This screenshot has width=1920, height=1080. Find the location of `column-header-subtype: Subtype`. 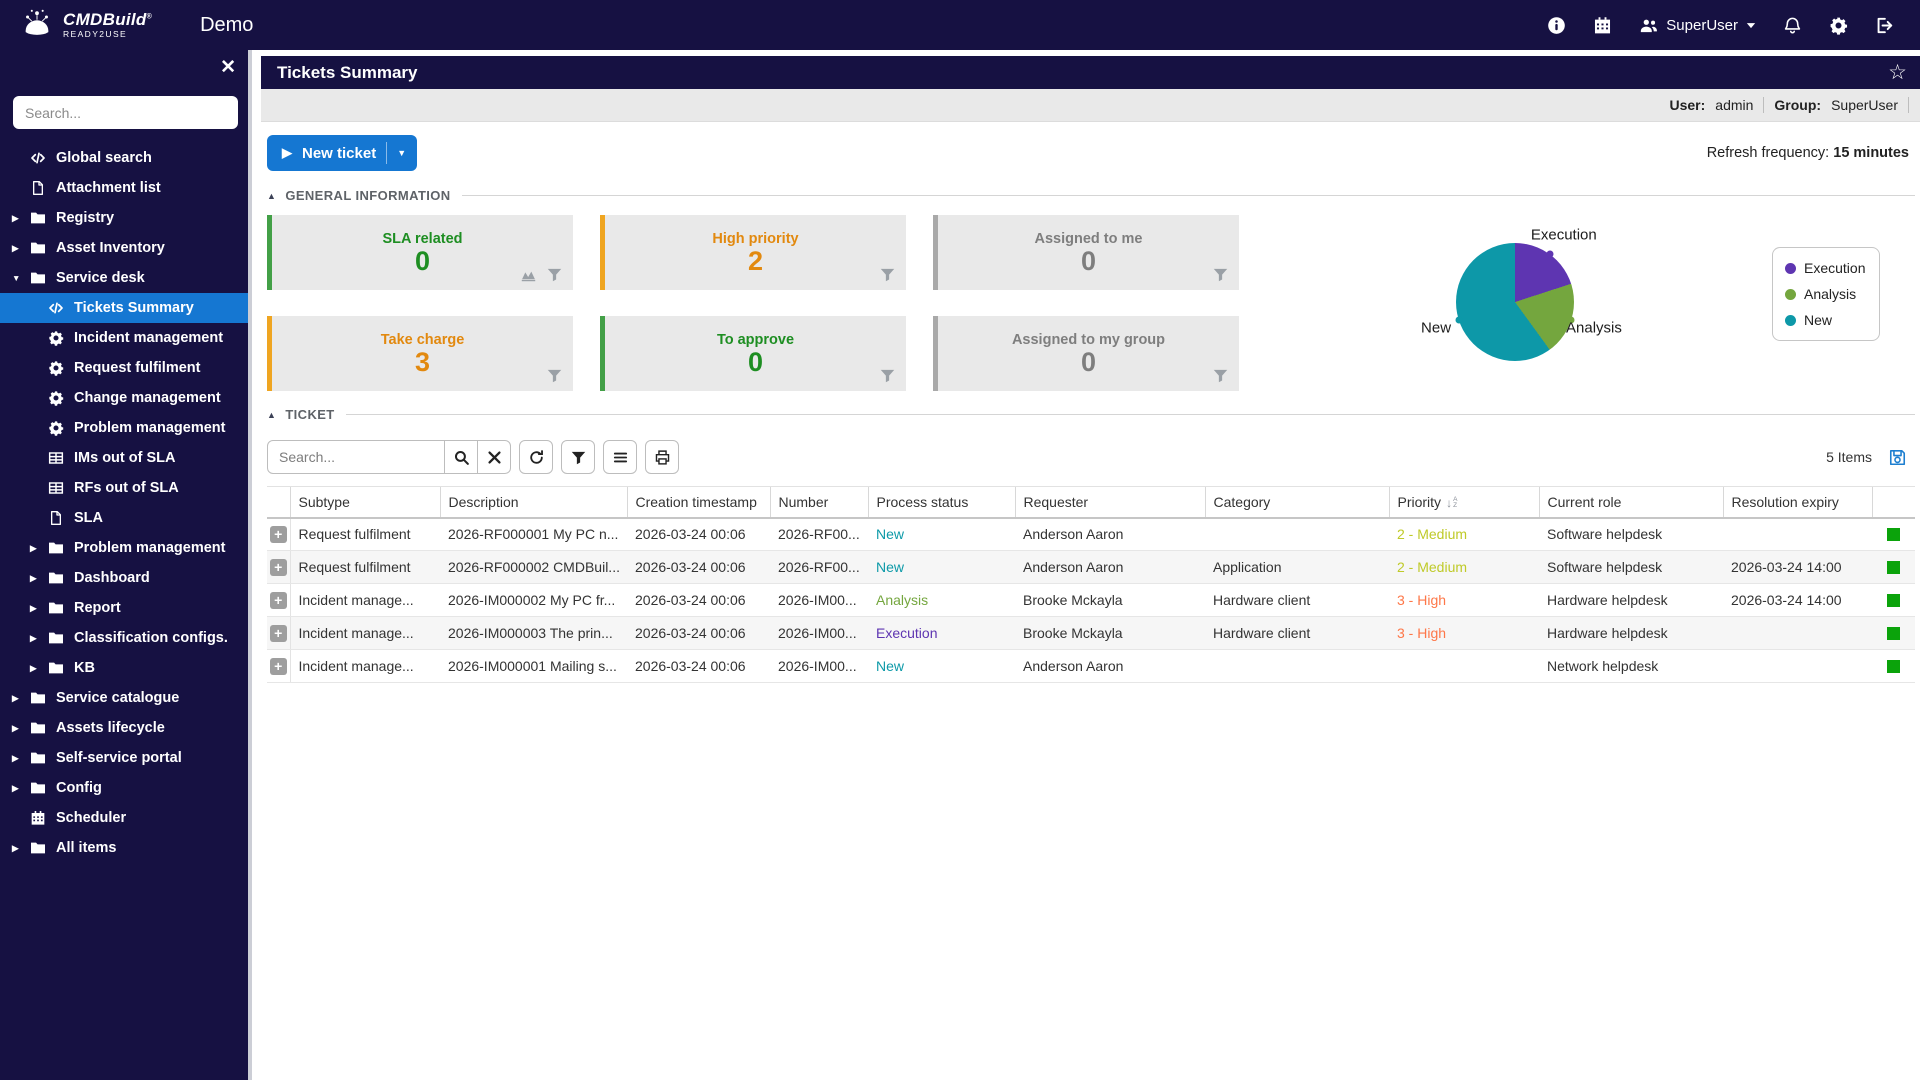

column-header-subtype: Subtype is located at coordinates (364, 502).